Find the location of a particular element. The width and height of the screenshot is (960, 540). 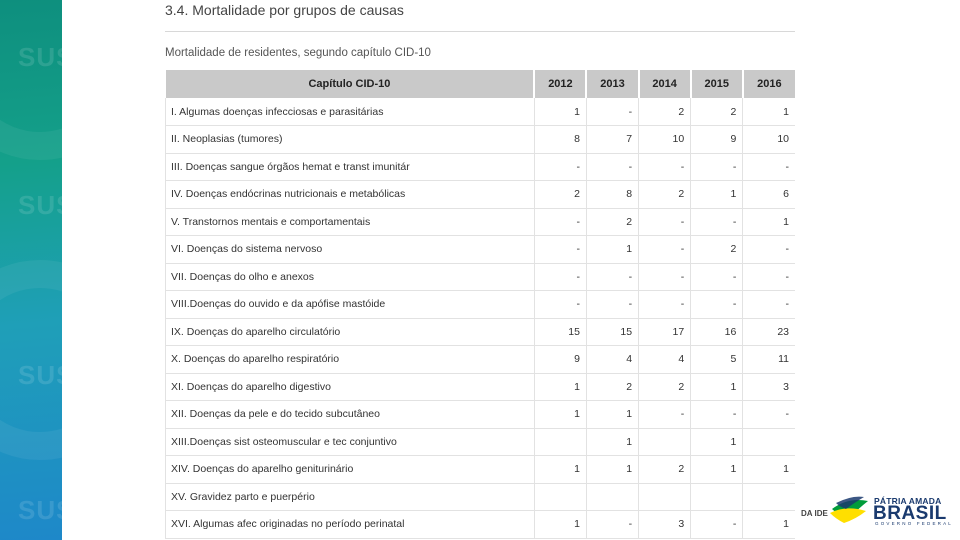

year-value-cell: 7 is located at coordinates (613, 139).